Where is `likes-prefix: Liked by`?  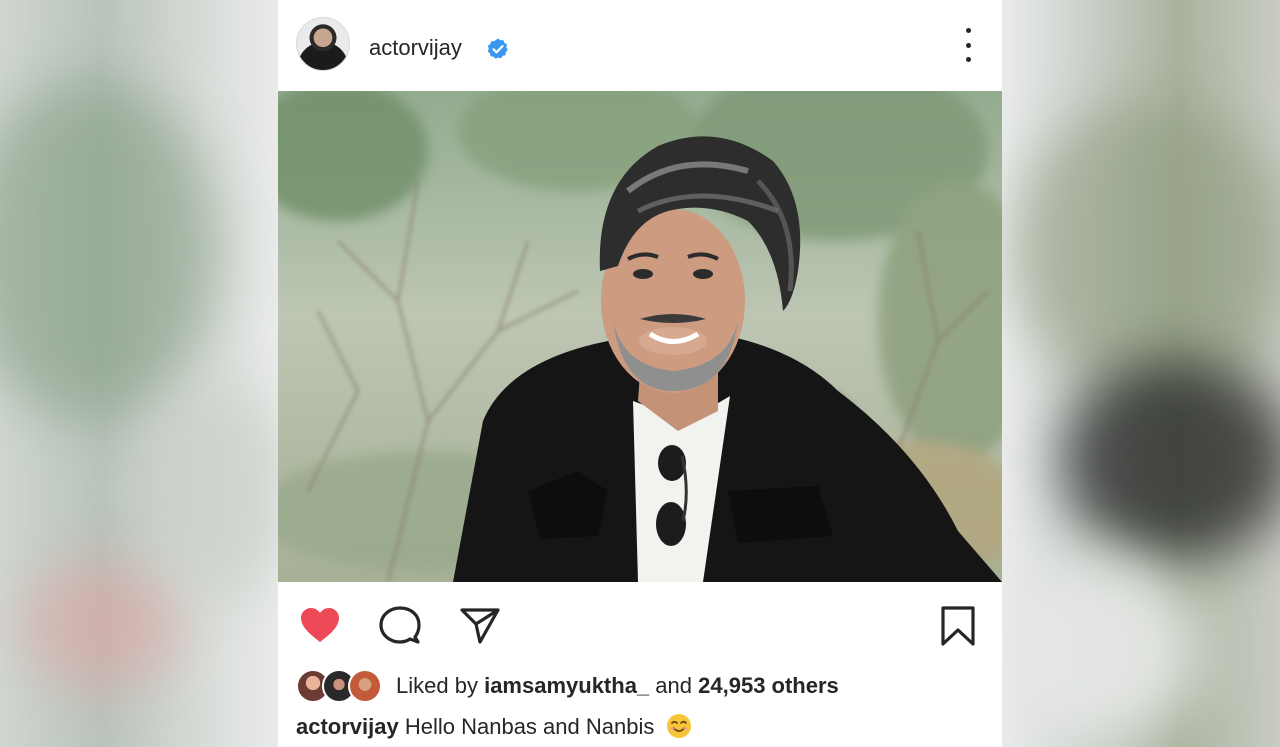
likes-prefix: Liked by is located at coordinates (437, 685).